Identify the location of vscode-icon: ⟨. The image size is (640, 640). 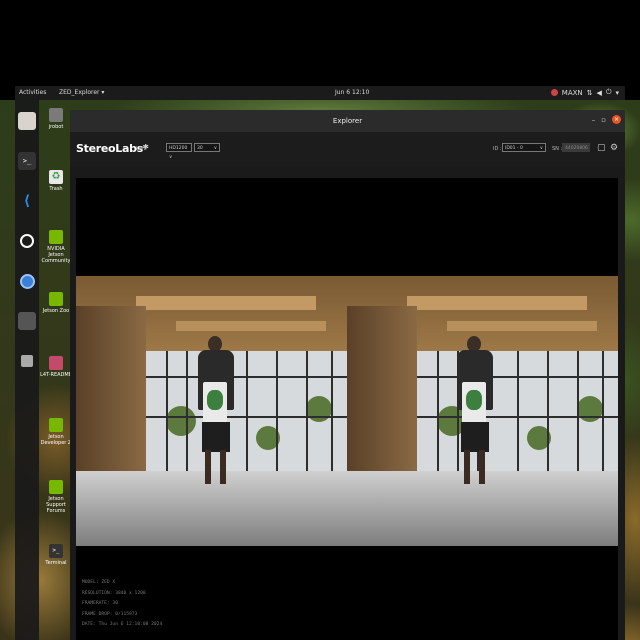
(27, 201).